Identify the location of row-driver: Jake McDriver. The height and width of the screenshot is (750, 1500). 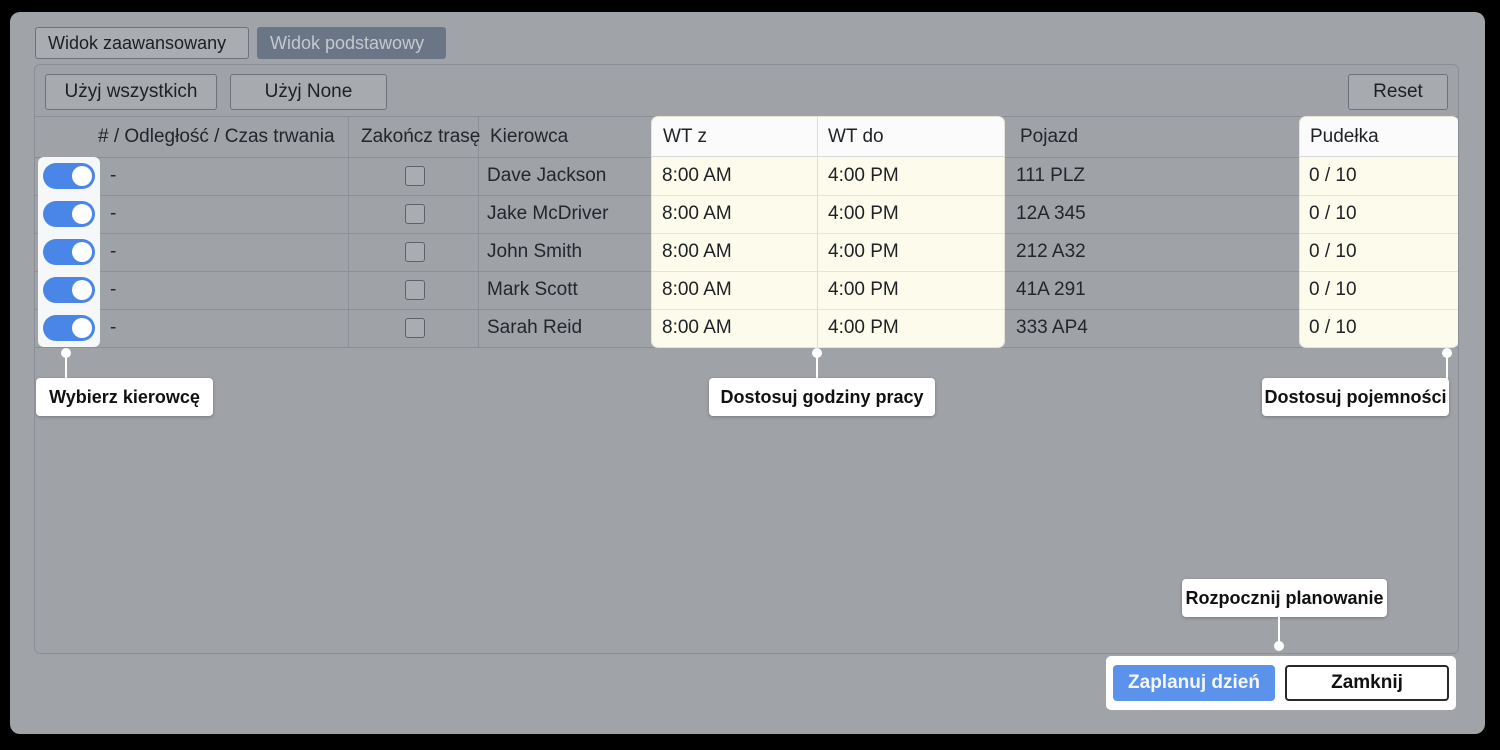
(548, 213).